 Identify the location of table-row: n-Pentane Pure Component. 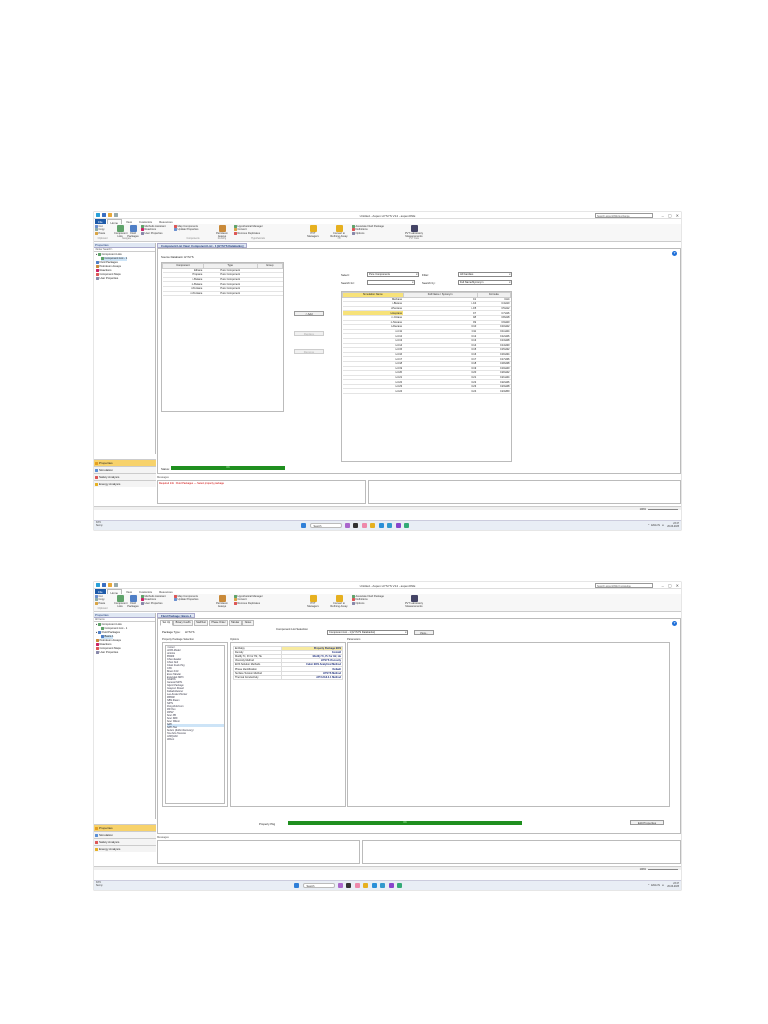
(222, 294).